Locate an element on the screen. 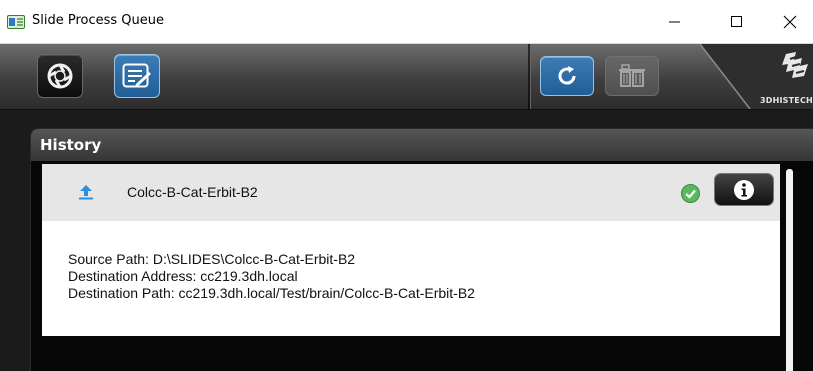 This screenshot has width=813, height=371. info-button is located at coordinates (744, 189).